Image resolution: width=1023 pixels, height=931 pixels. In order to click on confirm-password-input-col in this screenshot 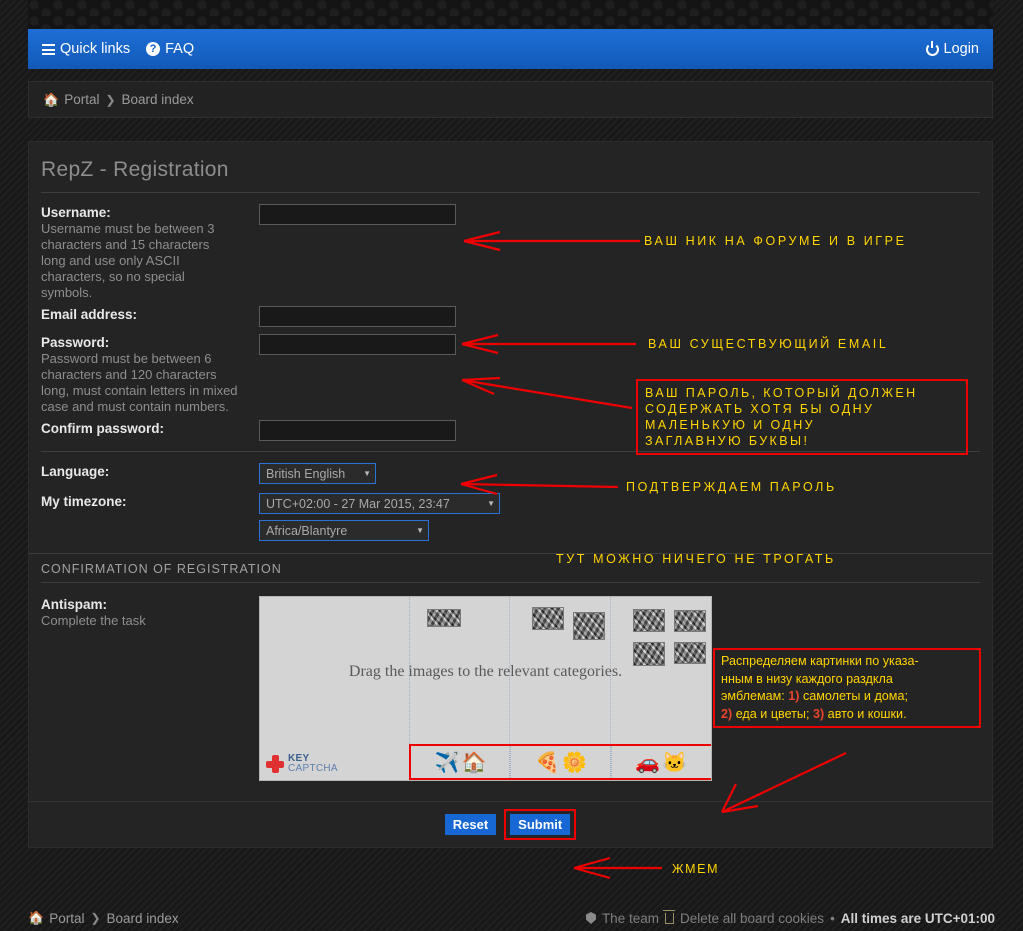, I will do `click(619, 430)`.